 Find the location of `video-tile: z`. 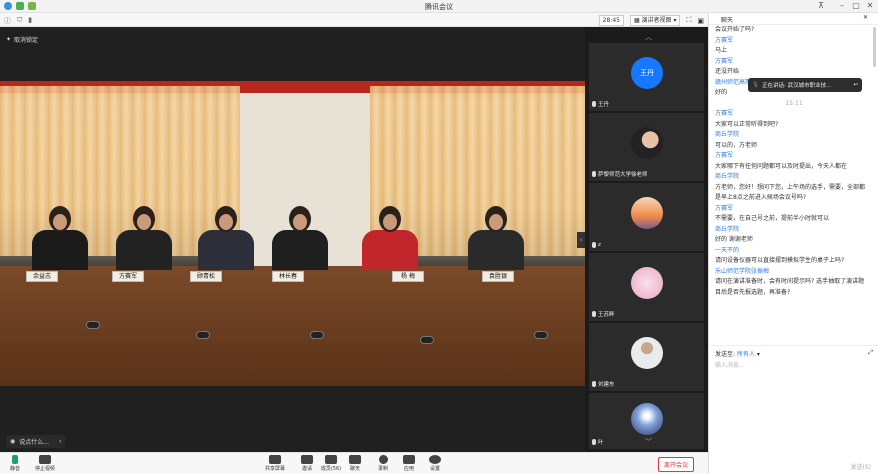

video-tile: z is located at coordinates (646, 217).